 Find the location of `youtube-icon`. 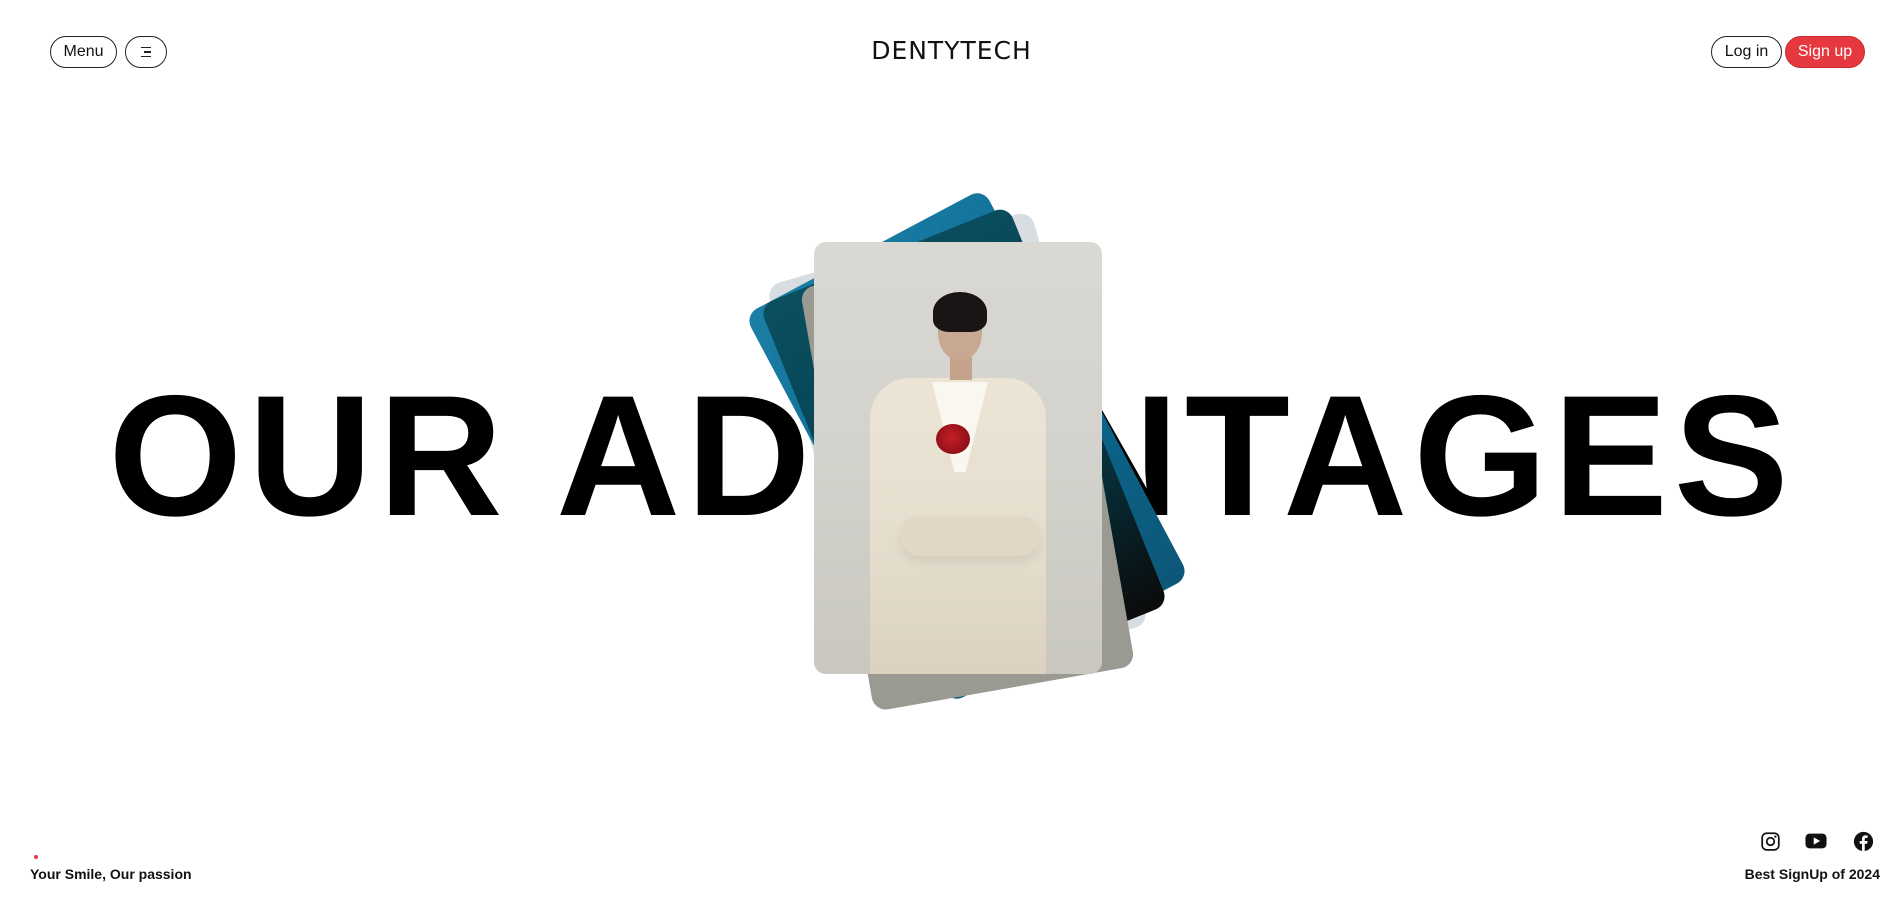

youtube-icon is located at coordinates (1816, 841).